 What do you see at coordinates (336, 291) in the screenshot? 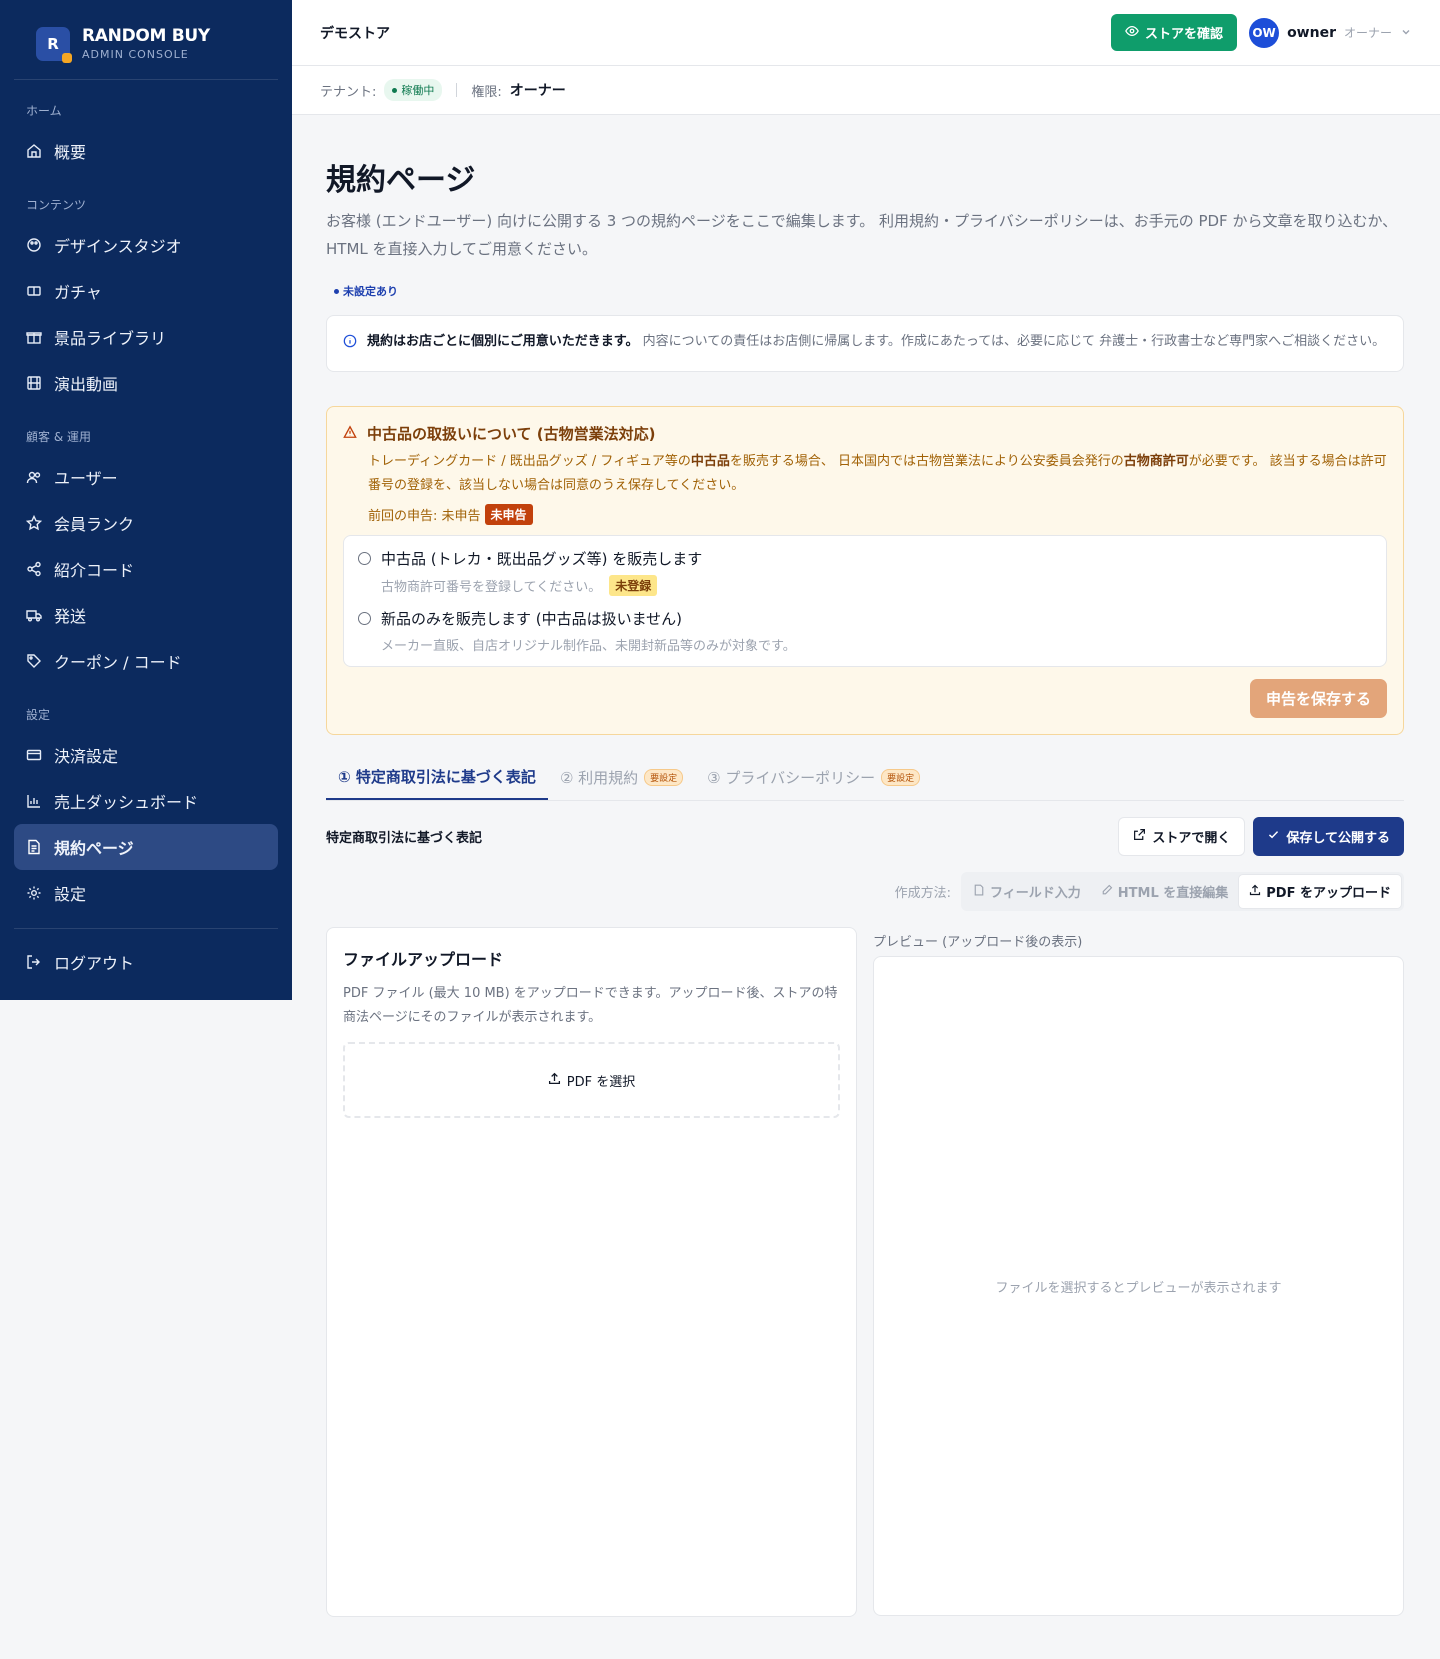
I see `status-dot` at bounding box center [336, 291].